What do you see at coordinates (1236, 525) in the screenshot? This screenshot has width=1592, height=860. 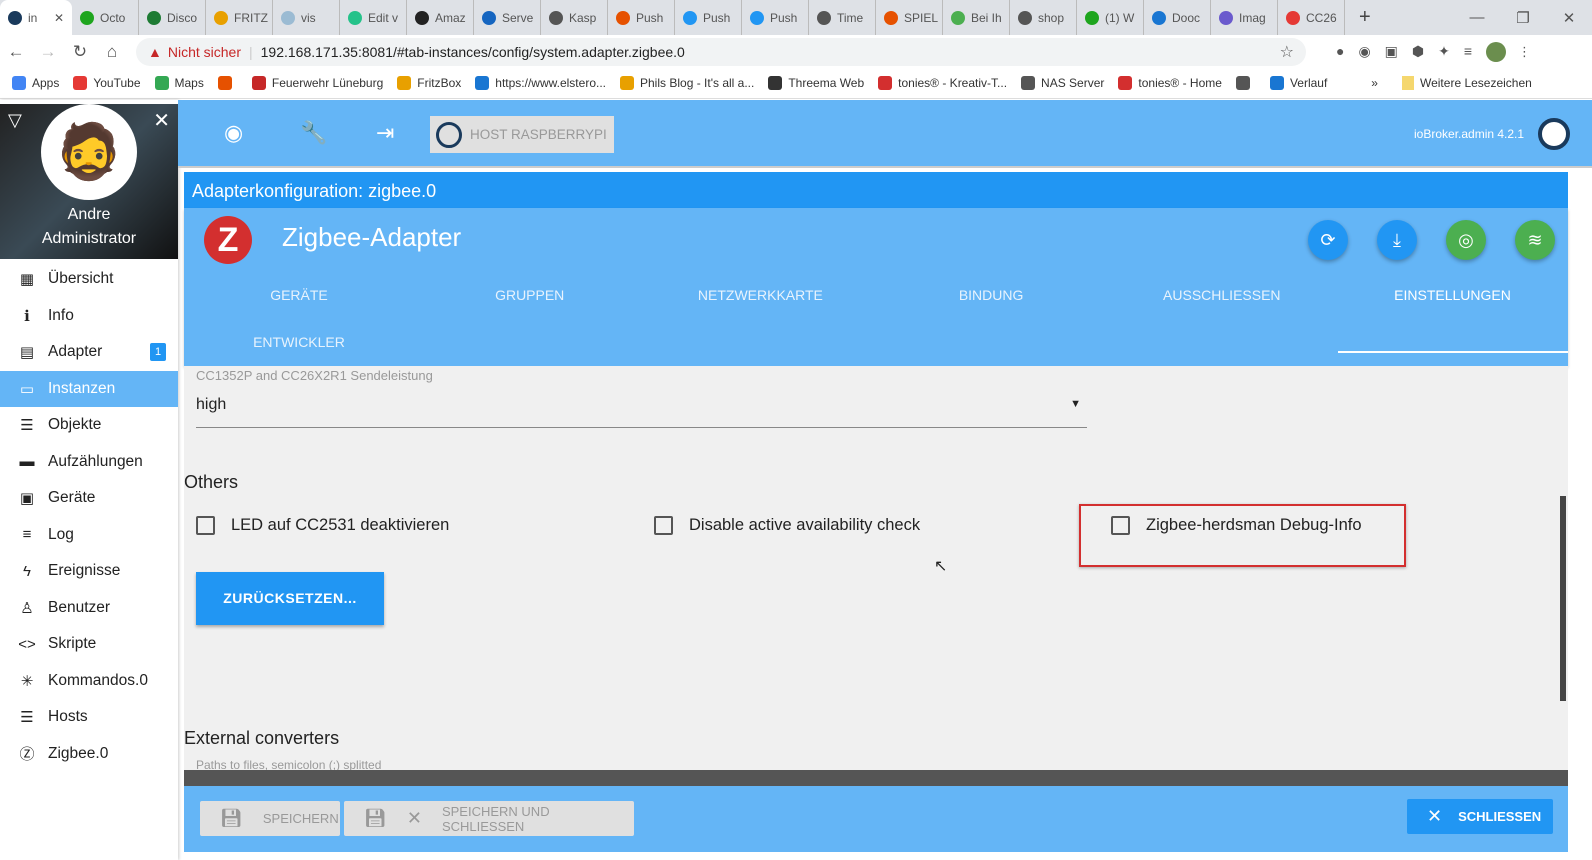 I see `checkbox-debug: Zigbee-herdsman Debug-Info` at bounding box center [1236, 525].